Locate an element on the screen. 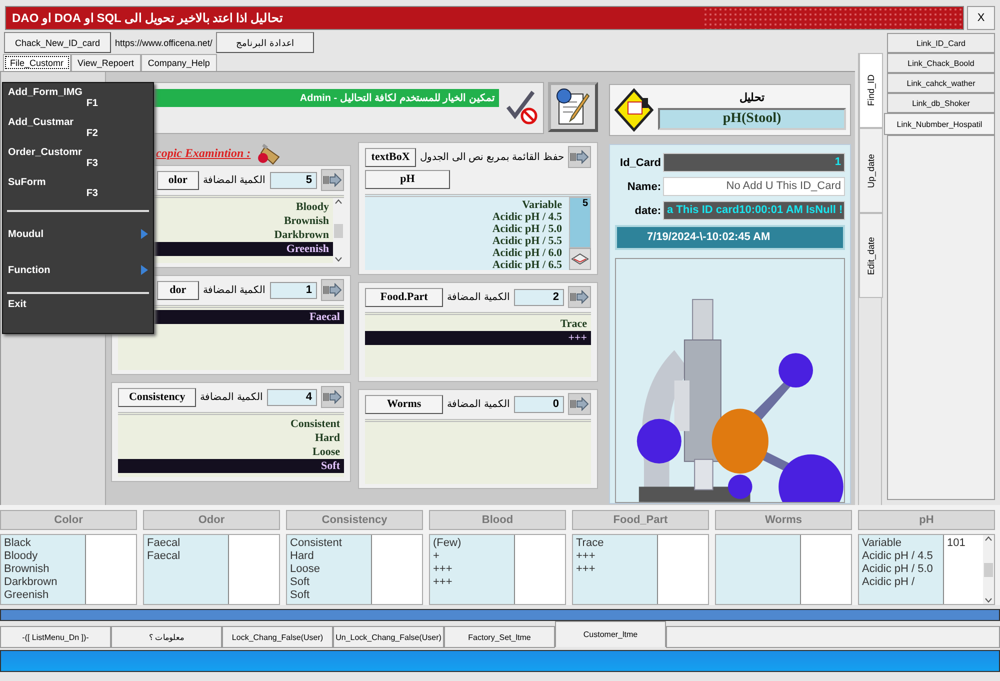  list-box: Trace +++ is located at coordinates (478, 344).